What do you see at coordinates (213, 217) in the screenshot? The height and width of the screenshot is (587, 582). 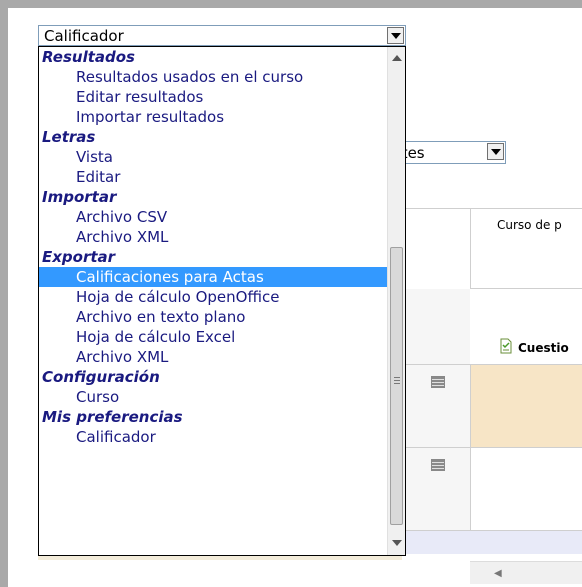 I see `dropdown-option: Archivo CSV` at bounding box center [213, 217].